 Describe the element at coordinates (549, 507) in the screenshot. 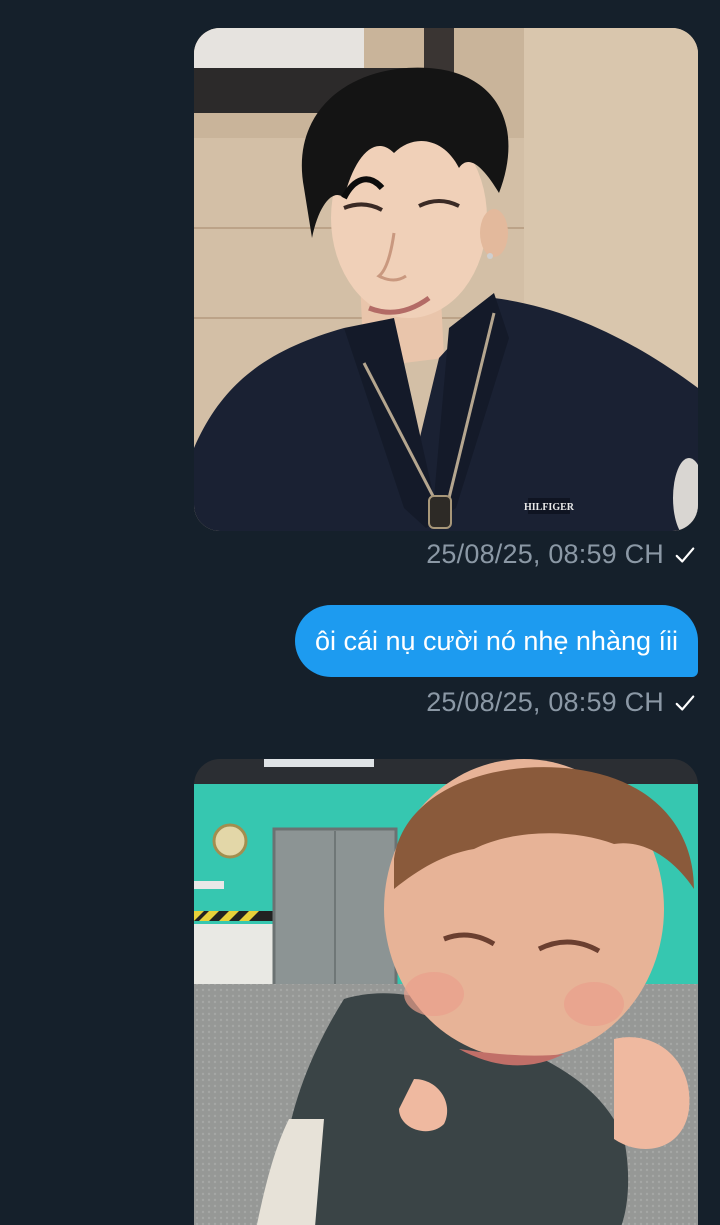

I see `jacket-logo: HILFIGER` at that location.